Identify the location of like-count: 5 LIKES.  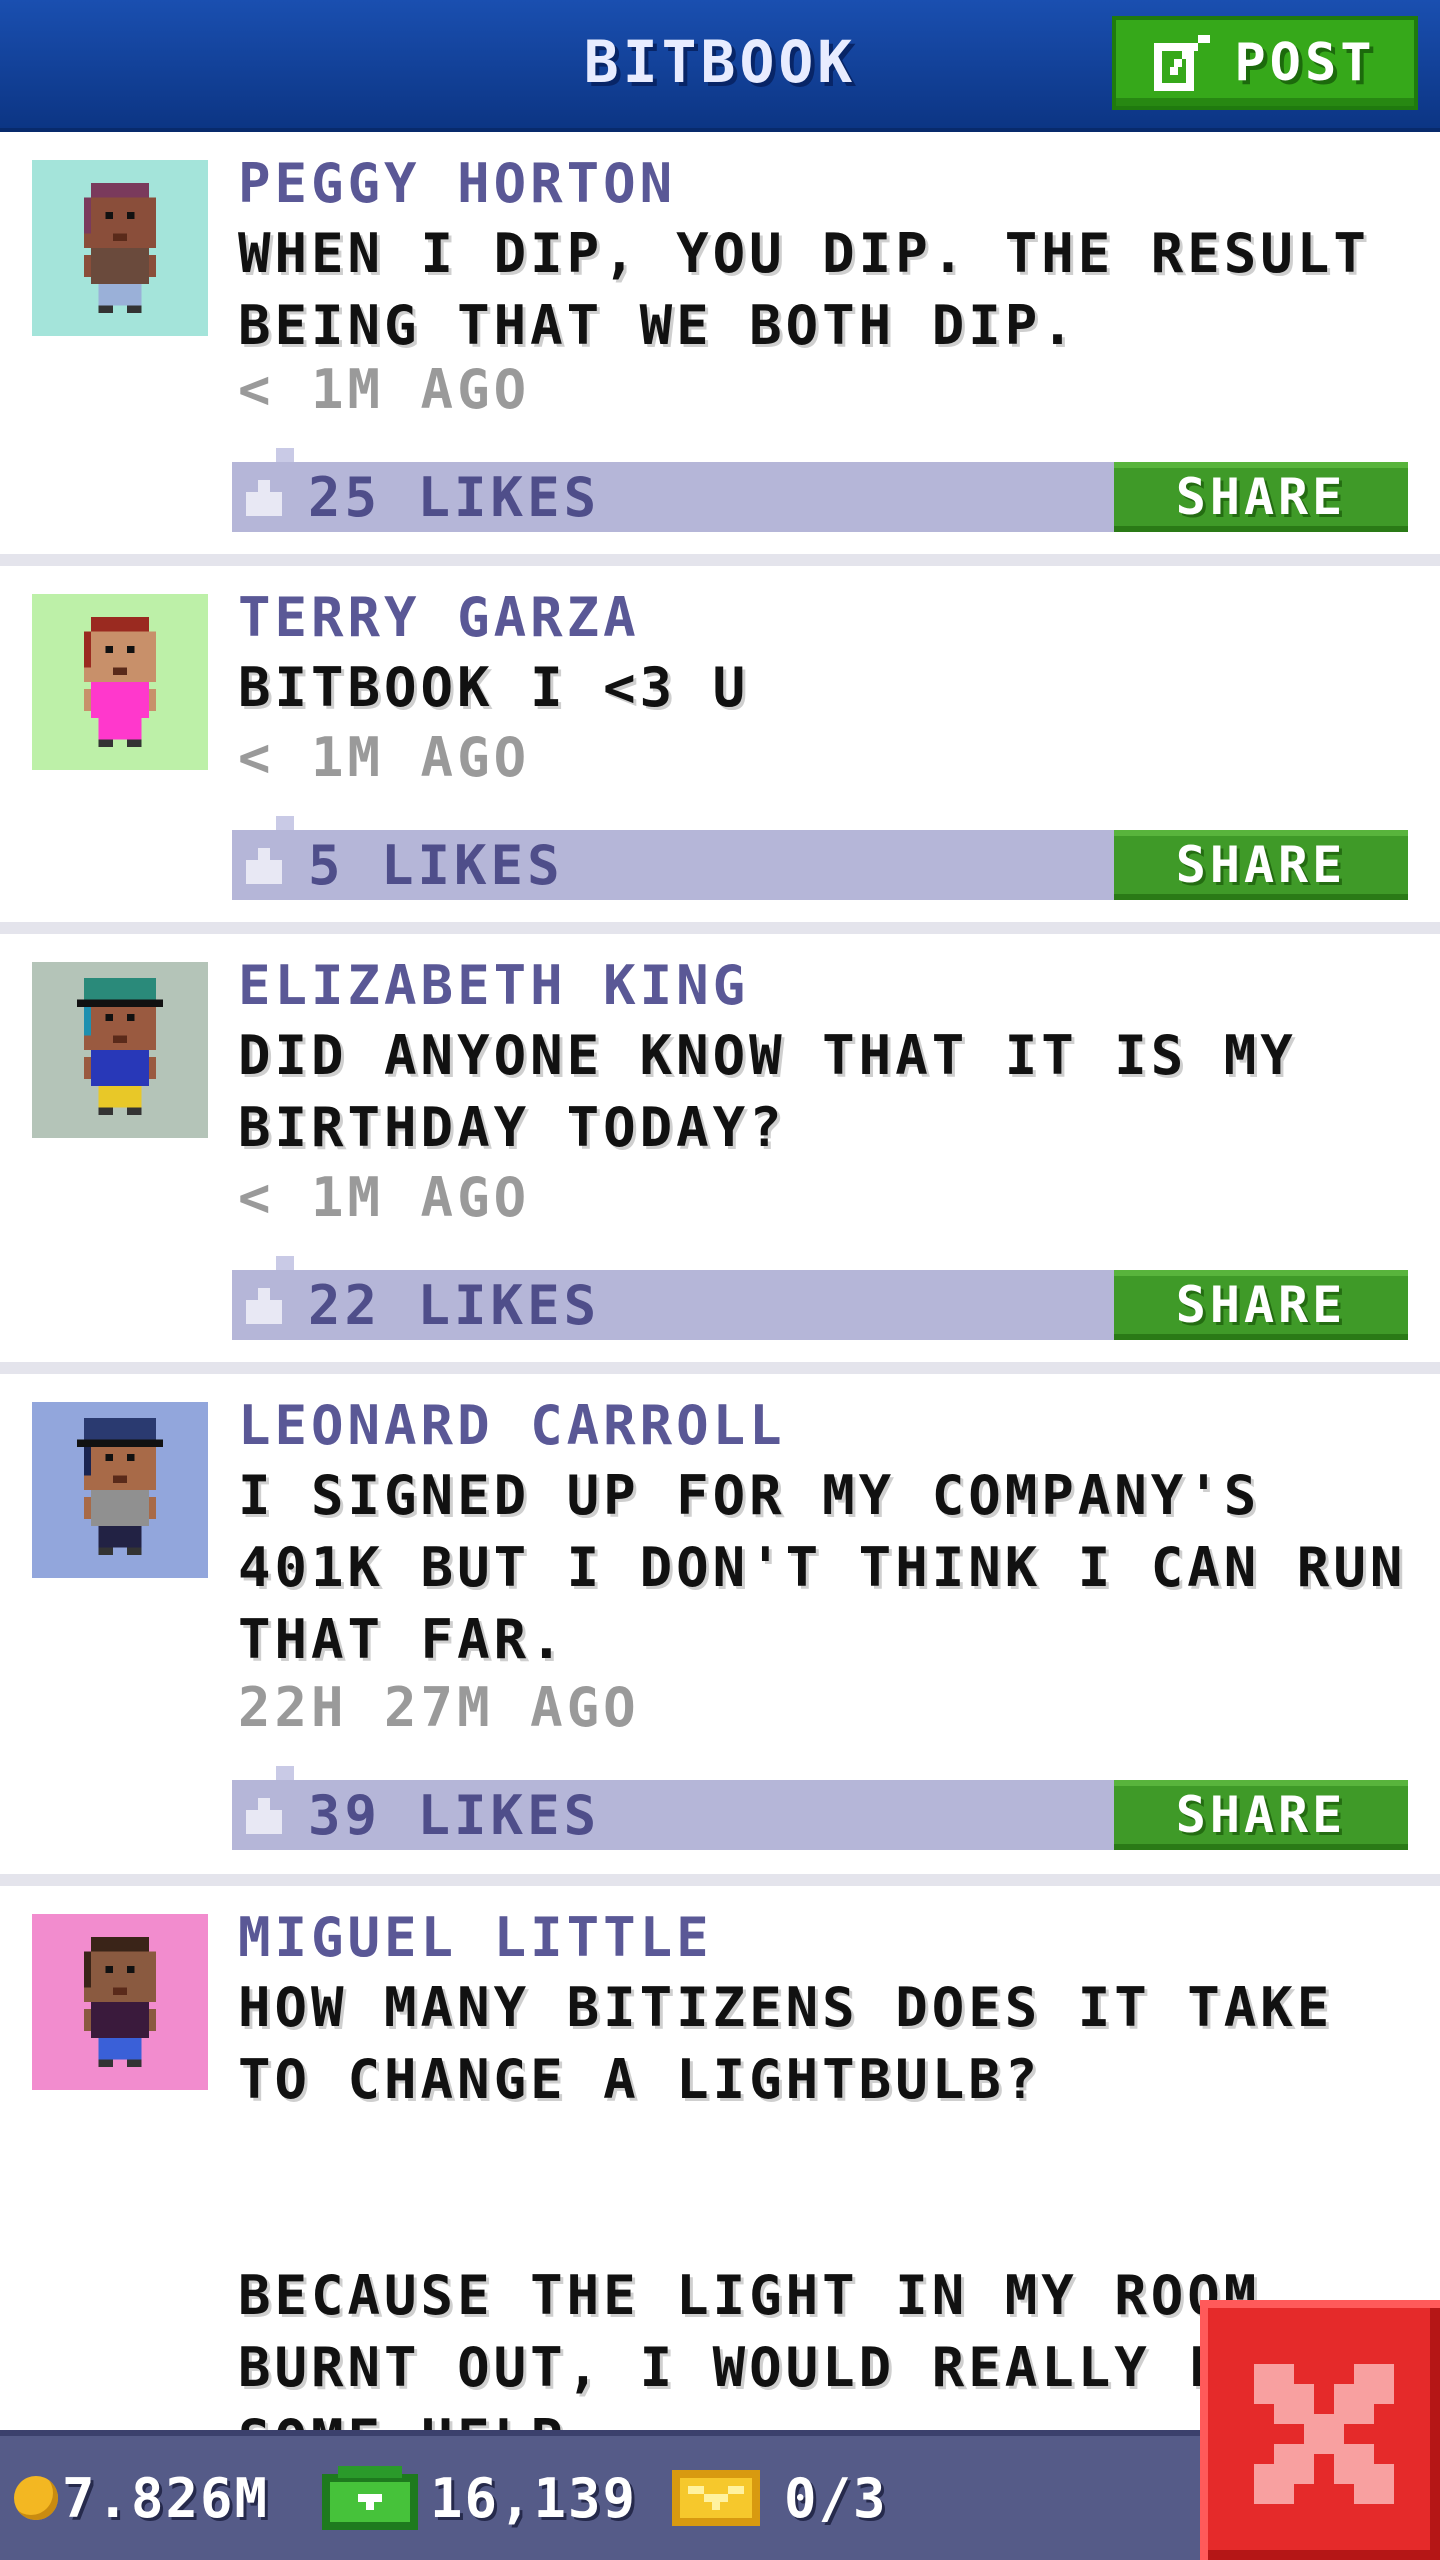
(436, 865).